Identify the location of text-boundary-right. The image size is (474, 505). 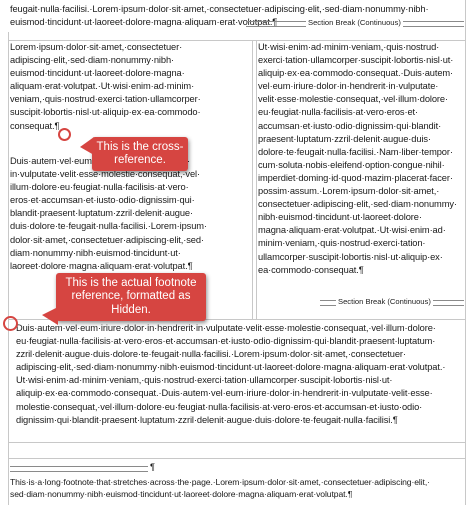
(465, 252).